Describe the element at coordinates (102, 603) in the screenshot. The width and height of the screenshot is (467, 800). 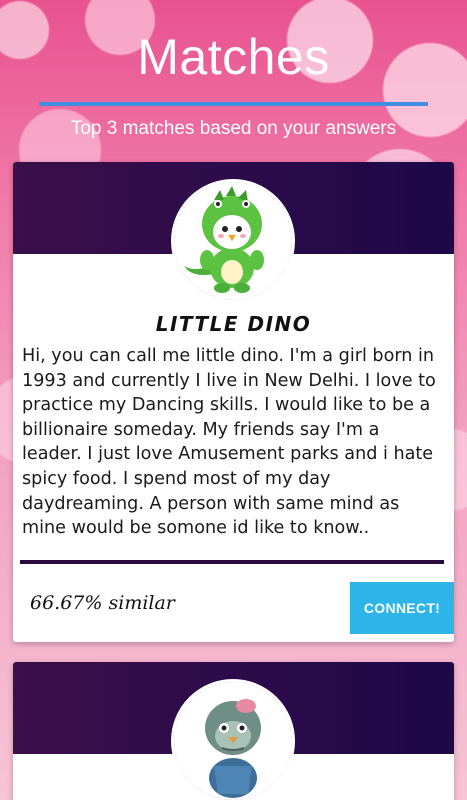
I see `similarity-score: 66.67% similar` at that location.